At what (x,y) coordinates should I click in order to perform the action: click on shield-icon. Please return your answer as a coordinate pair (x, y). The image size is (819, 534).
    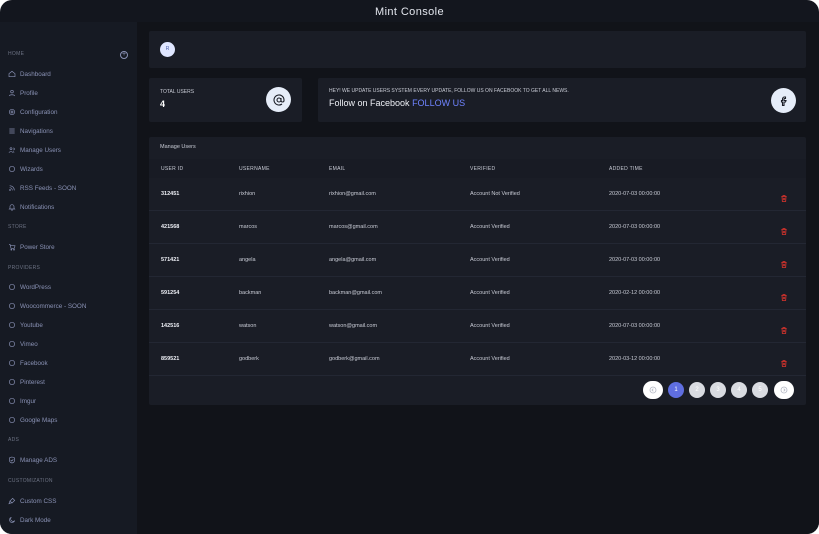
    Looking at the image, I should click on (12, 460).